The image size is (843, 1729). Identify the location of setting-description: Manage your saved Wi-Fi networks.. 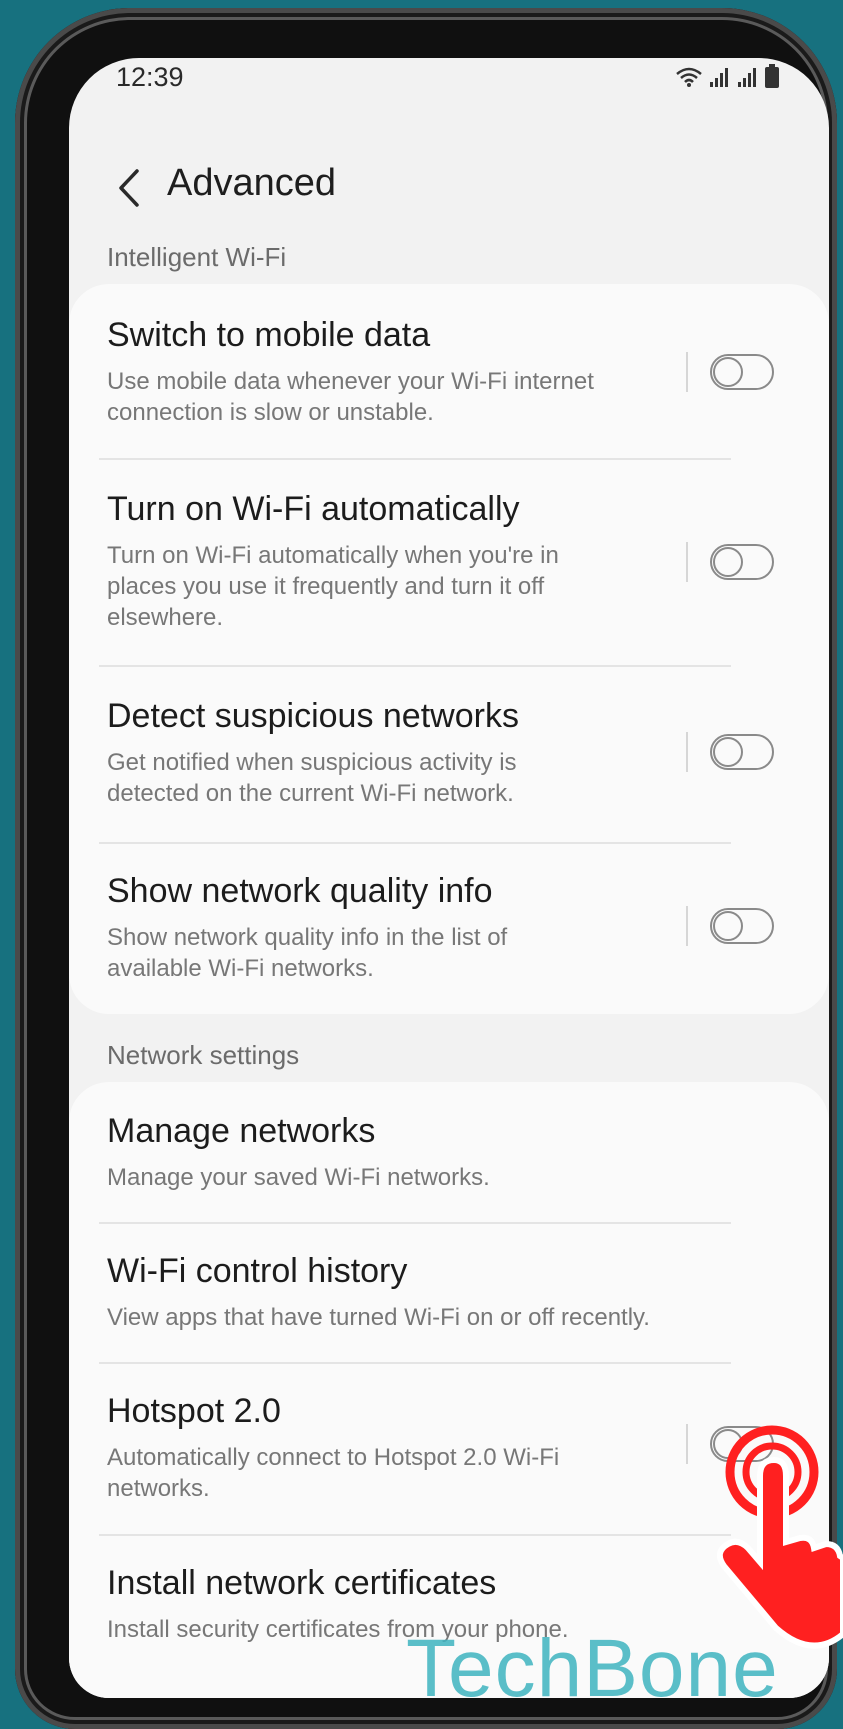
(298, 1177).